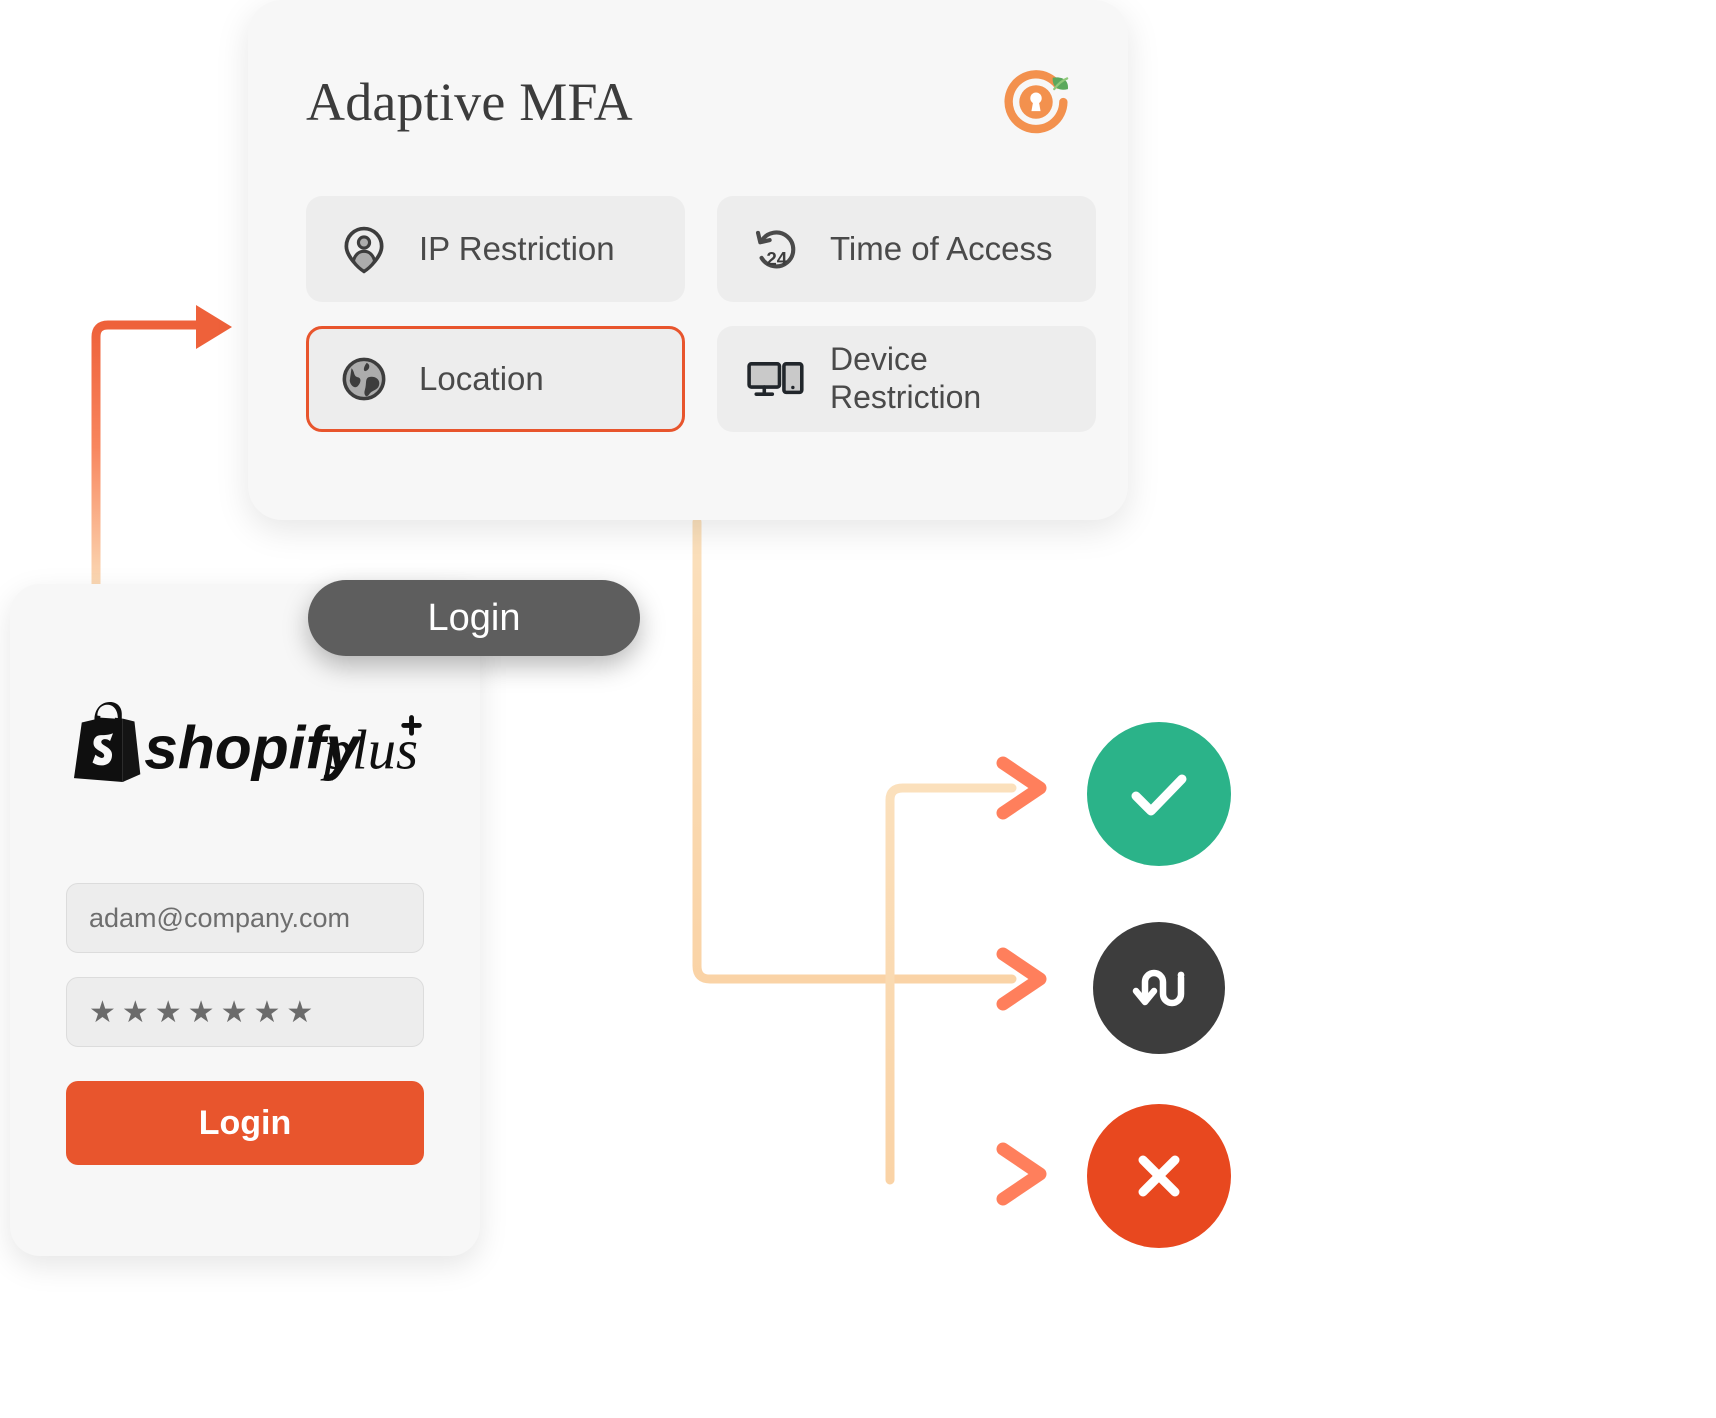  Describe the element at coordinates (245, 1123) in the screenshot. I see `login-submit-button: Login` at that location.